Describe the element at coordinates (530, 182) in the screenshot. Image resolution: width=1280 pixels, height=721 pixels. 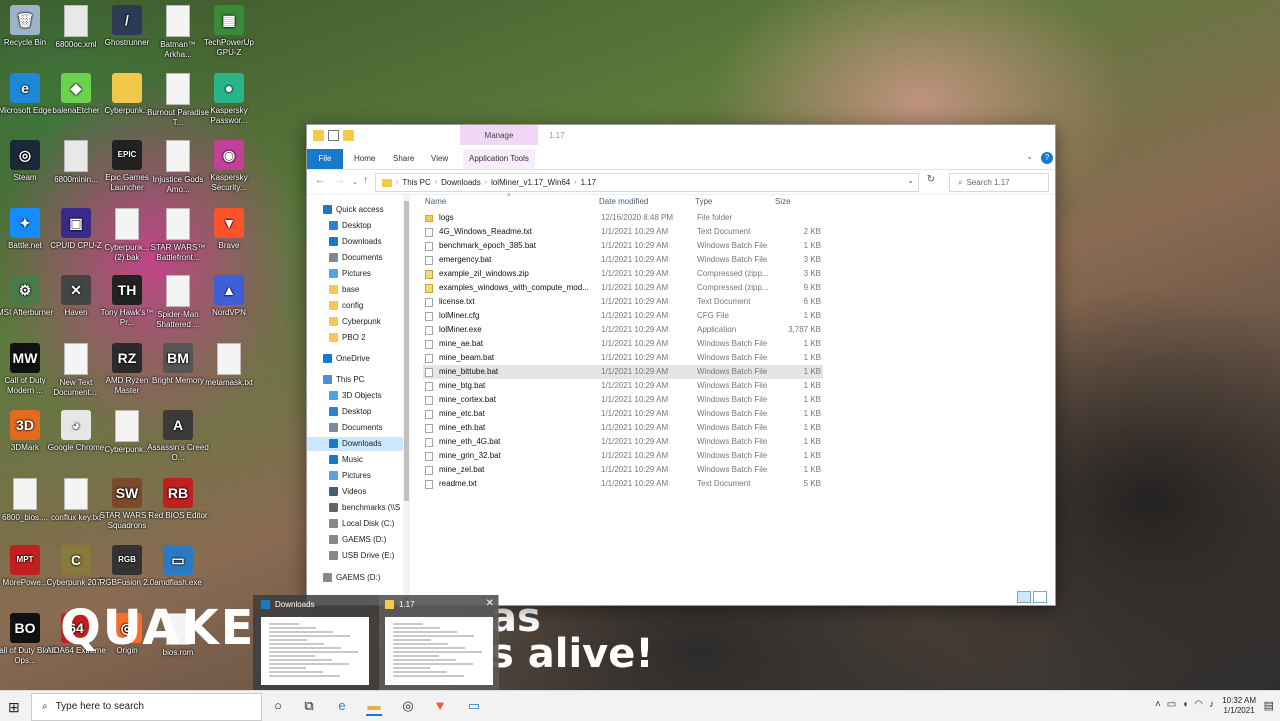
I see `breadcrumb-lolminer: lolMiner_v1.17_Win64` at that location.